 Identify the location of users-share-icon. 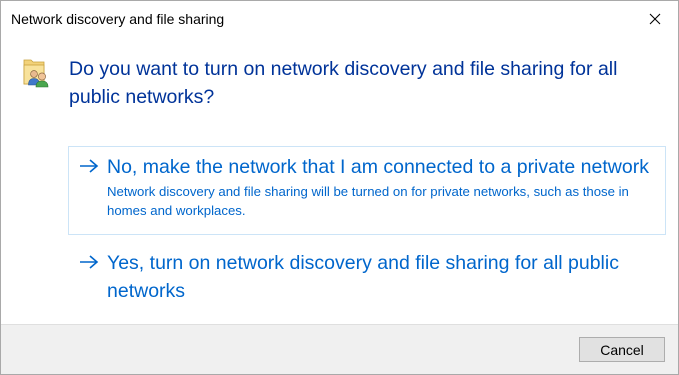
(36, 73).